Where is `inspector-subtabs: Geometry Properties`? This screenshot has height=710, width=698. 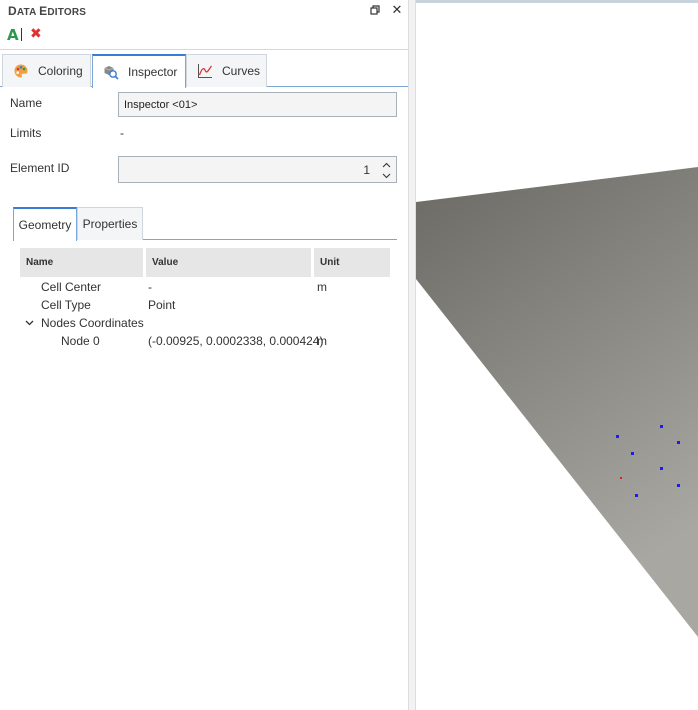 inspector-subtabs: Geometry Properties is located at coordinates (205, 224).